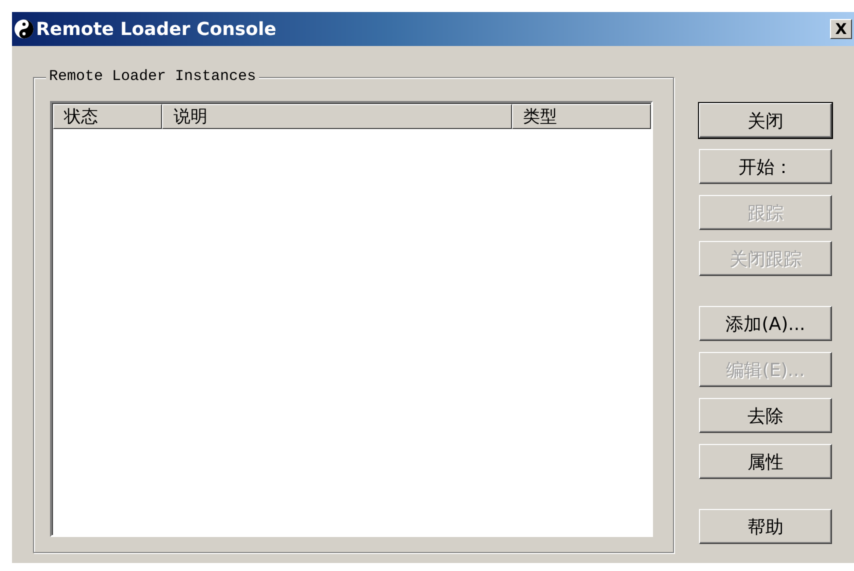  I want to click on dialog-button: 开始：, so click(765, 166).